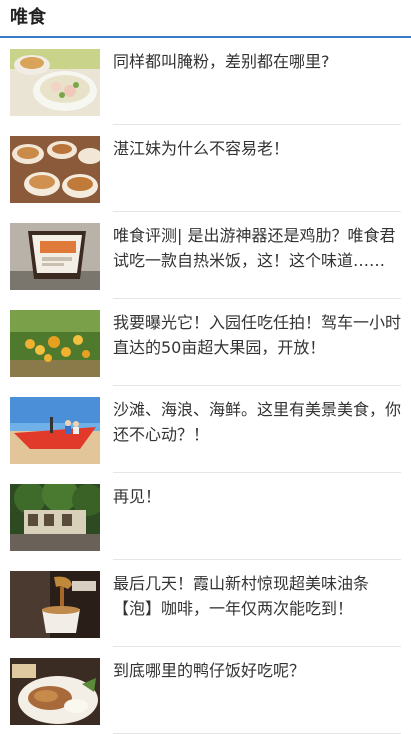  What do you see at coordinates (257, 496) in the screenshot?
I see `article-title: 再见！` at bounding box center [257, 496].